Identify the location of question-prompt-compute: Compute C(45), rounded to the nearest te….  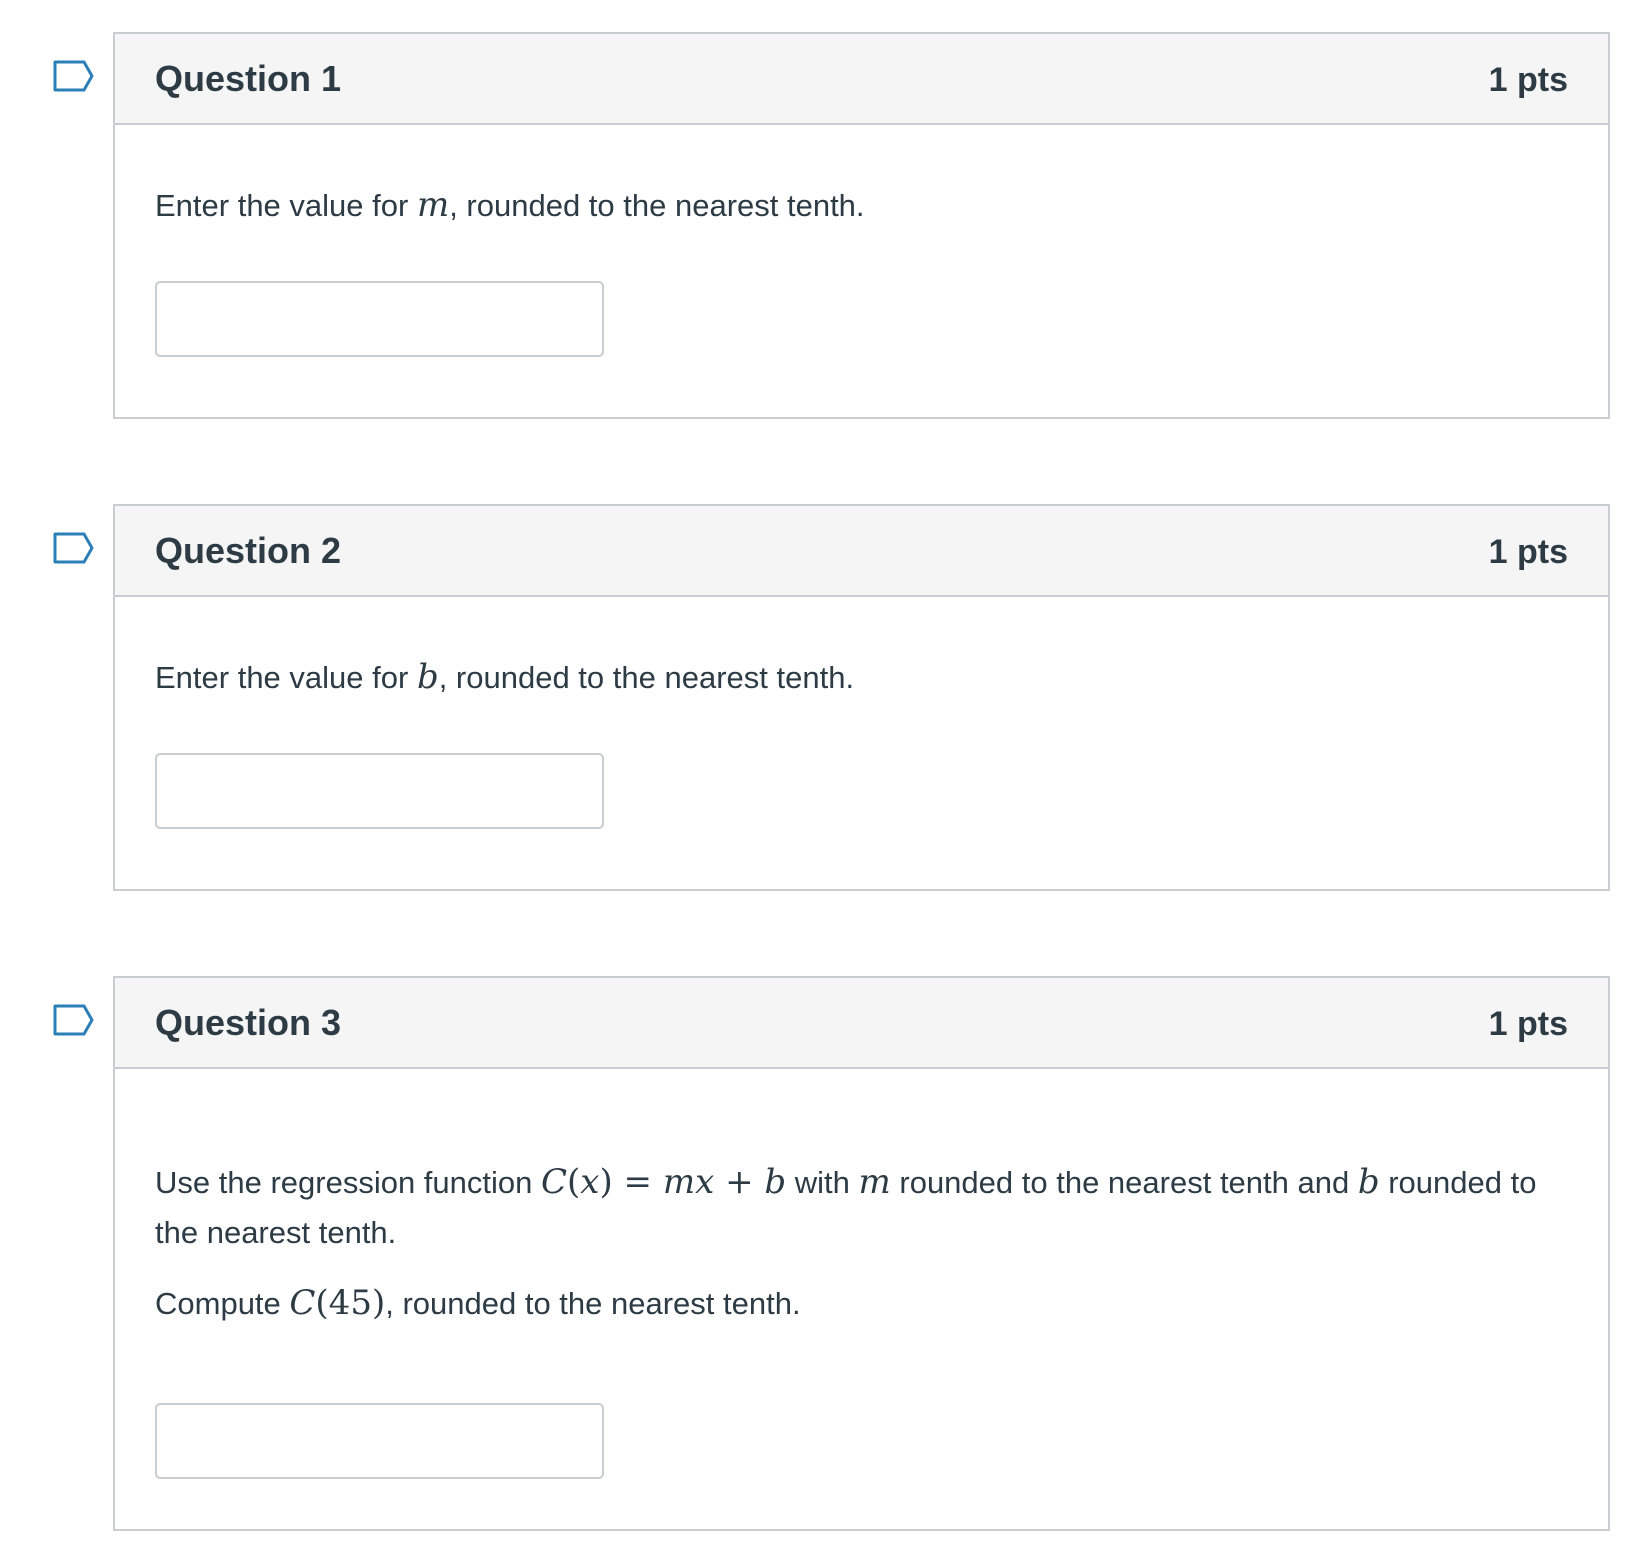
(861, 1303).